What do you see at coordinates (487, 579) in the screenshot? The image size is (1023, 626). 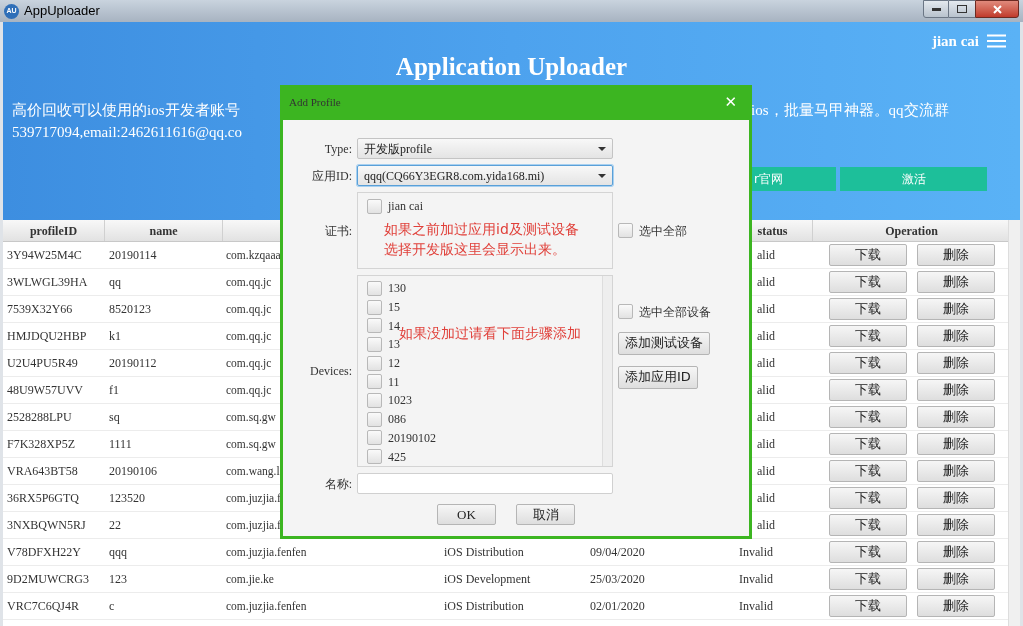 I see `table-cell: iOS Development` at bounding box center [487, 579].